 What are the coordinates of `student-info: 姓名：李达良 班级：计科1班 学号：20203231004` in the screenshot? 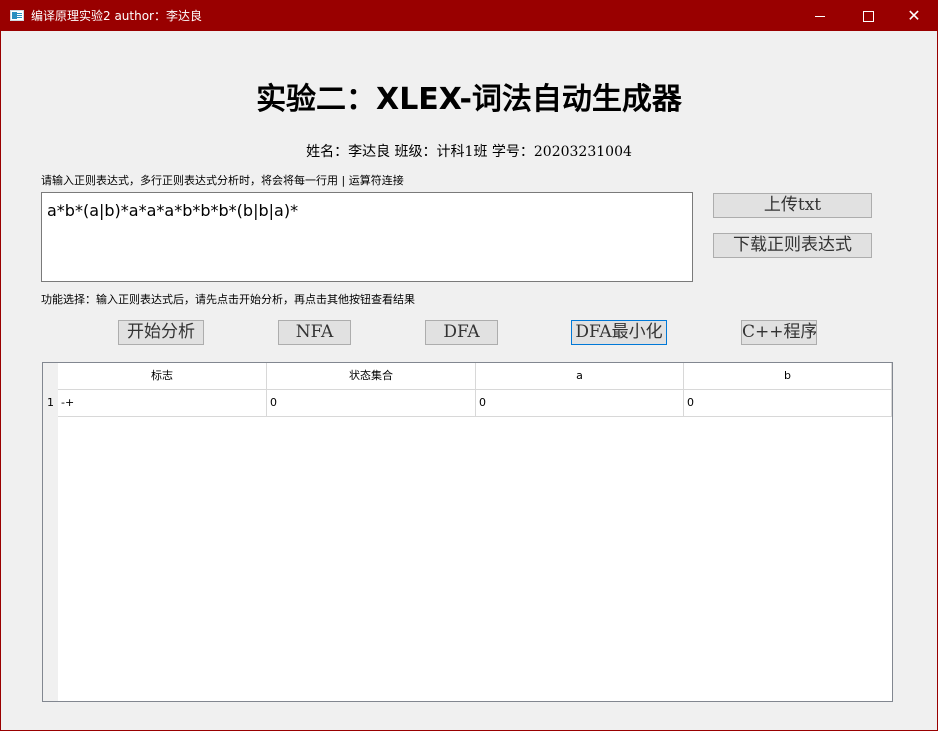 It's located at (469, 152).